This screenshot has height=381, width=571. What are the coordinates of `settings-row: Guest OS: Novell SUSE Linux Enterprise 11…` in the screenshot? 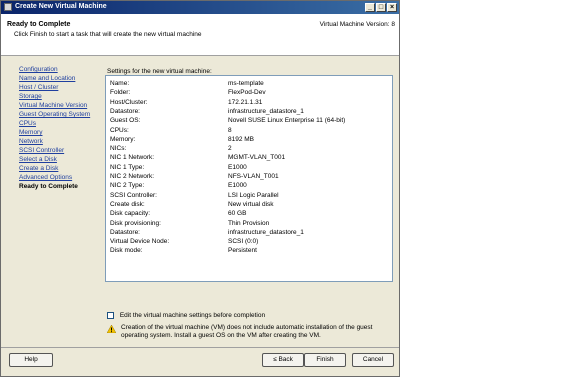 It's located at (249, 120).